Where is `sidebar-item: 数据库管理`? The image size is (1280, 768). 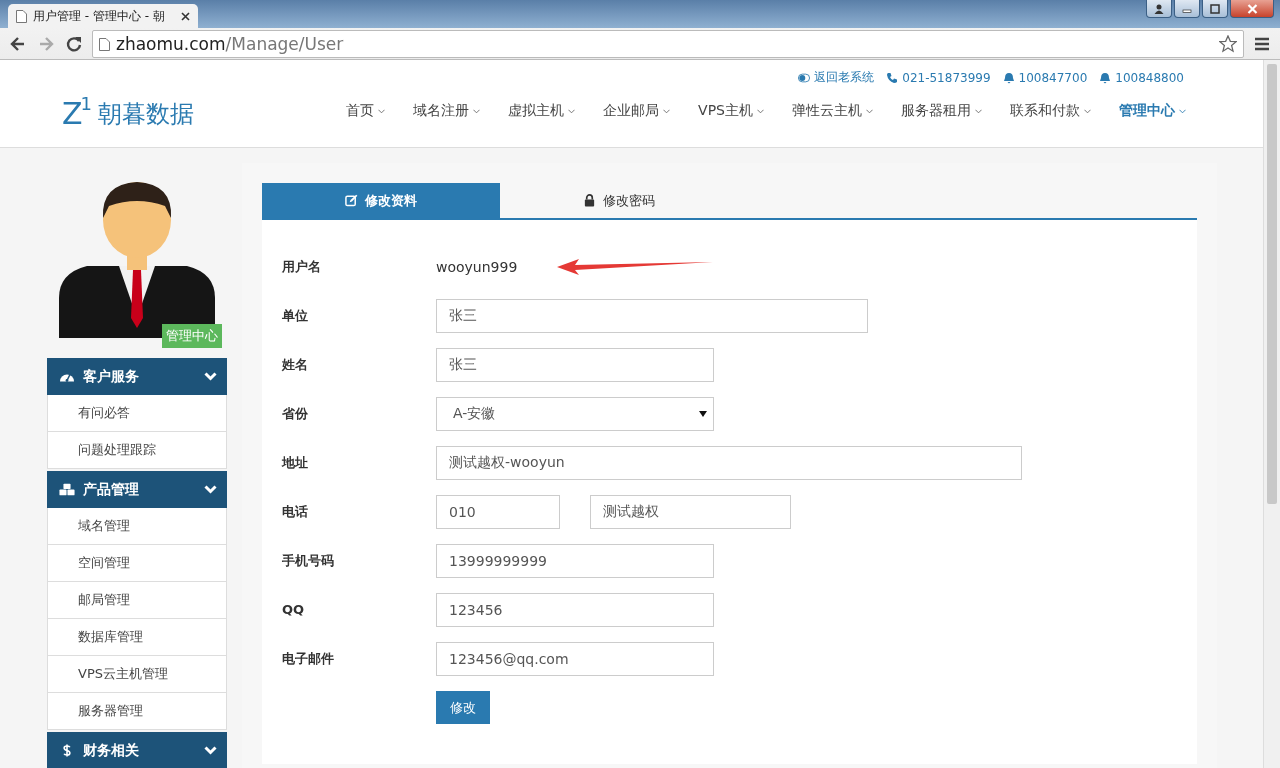 sidebar-item: 数据库管理 is located at coordinates (137, 637).